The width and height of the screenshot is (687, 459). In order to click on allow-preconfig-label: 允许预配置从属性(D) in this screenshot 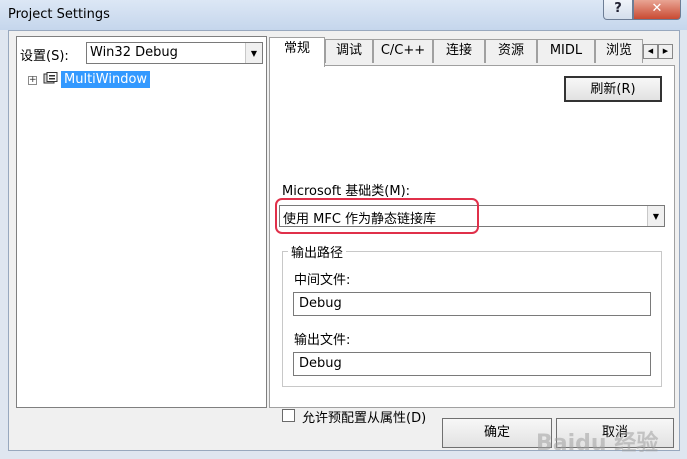, I will do `click(364, 418)`.